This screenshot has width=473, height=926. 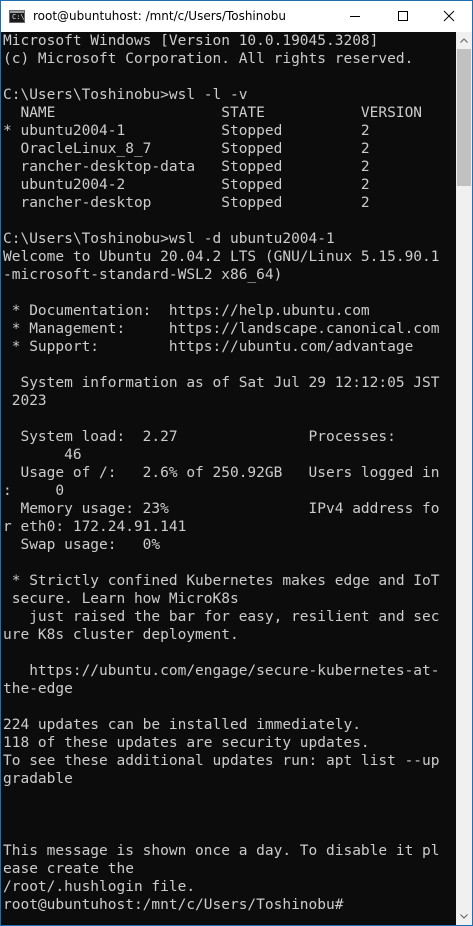 I want to click on terminal-line: * Documentation: https://help.ubuntu.com, so click(x=186, y=311).